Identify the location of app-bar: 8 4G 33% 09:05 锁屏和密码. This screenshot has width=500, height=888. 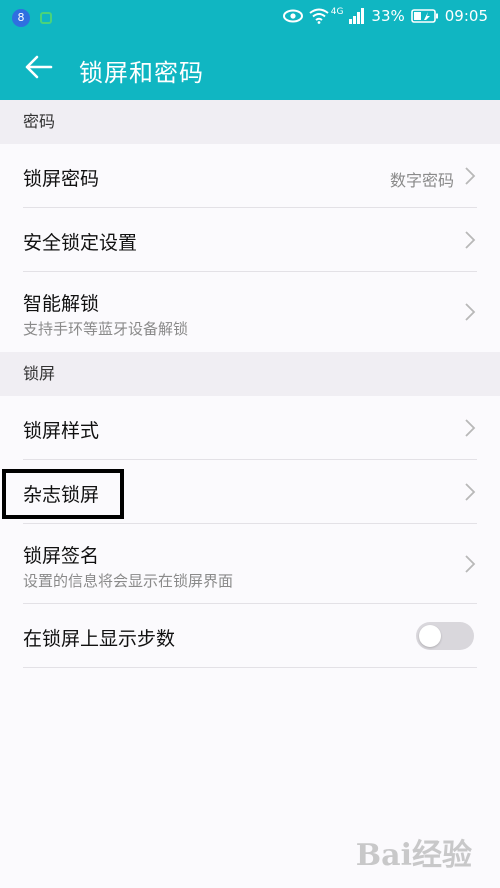
(250, 50).